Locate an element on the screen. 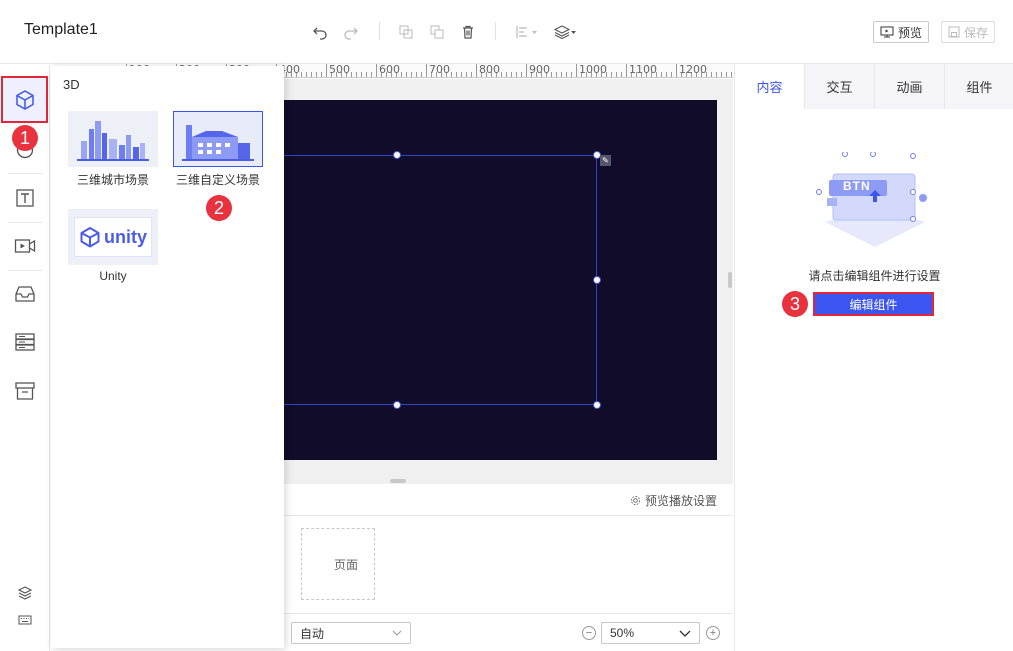 This screenshot has height=651, width=1013. inbox-icon is located at coordinates (25, 294).